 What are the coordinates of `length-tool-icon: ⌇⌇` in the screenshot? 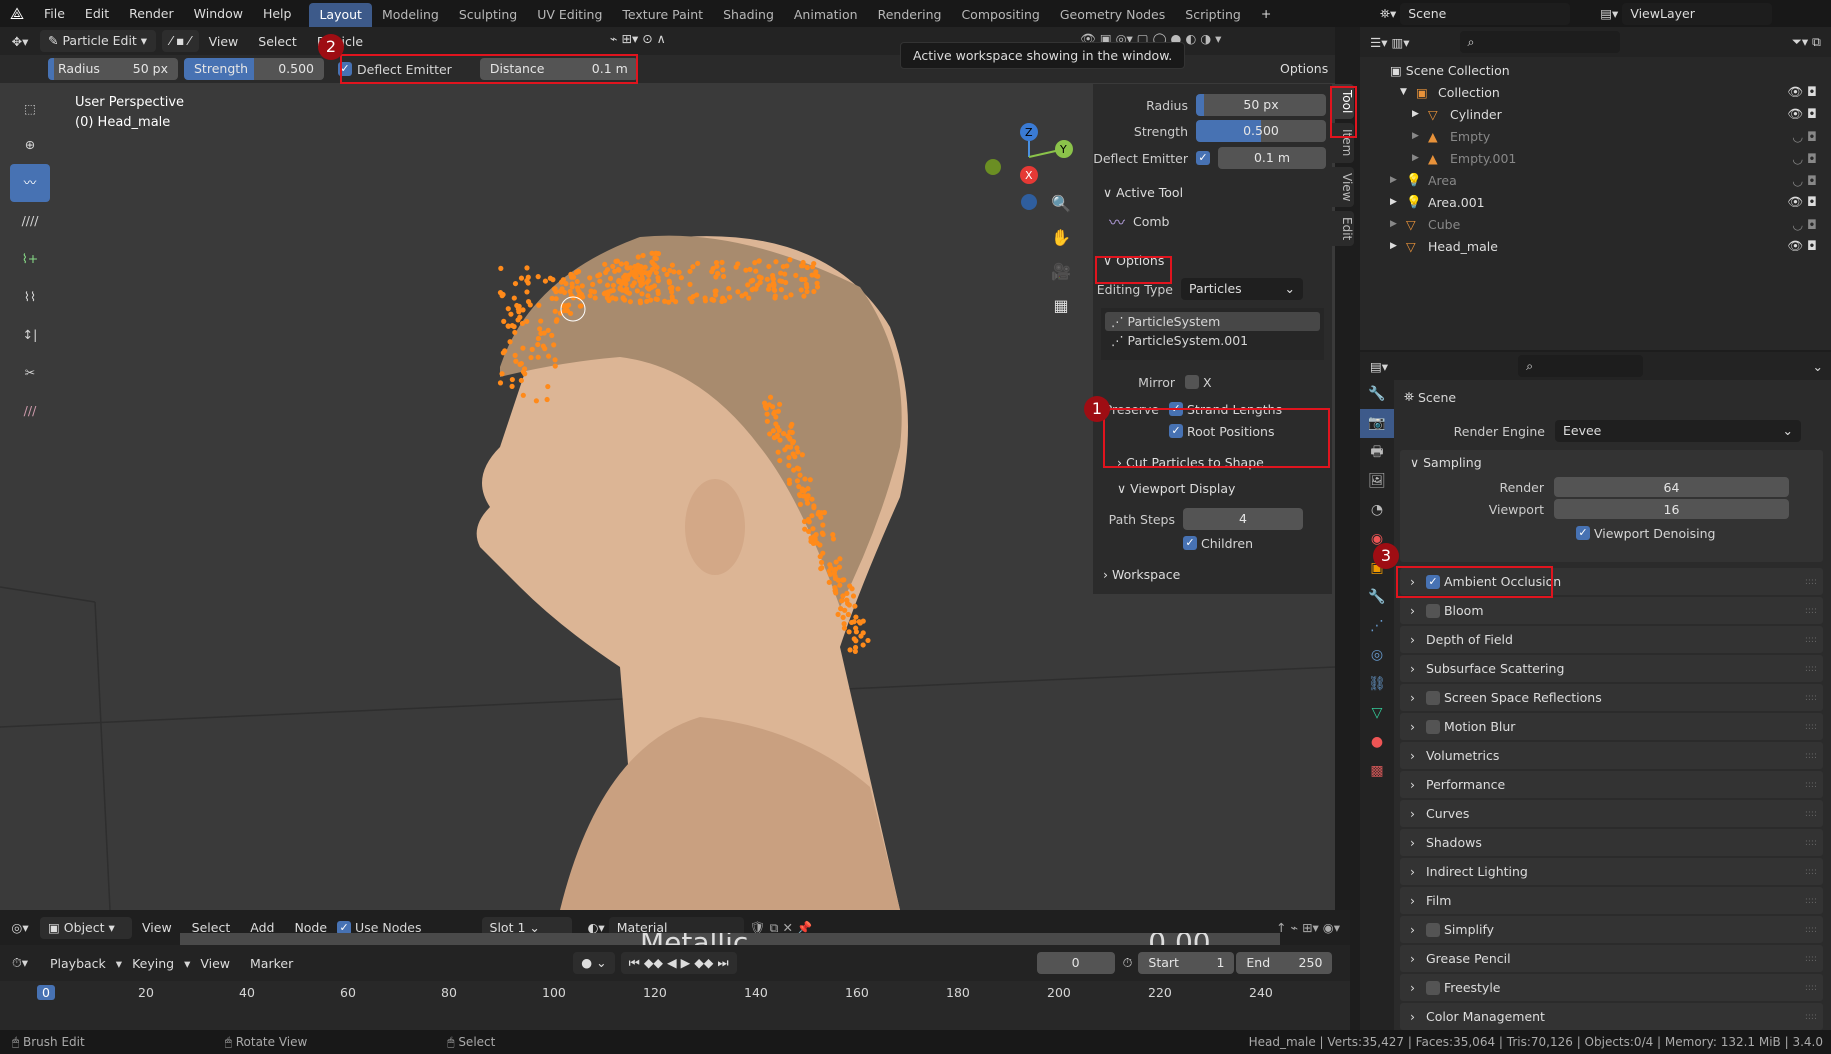 It's located at (30, 297).